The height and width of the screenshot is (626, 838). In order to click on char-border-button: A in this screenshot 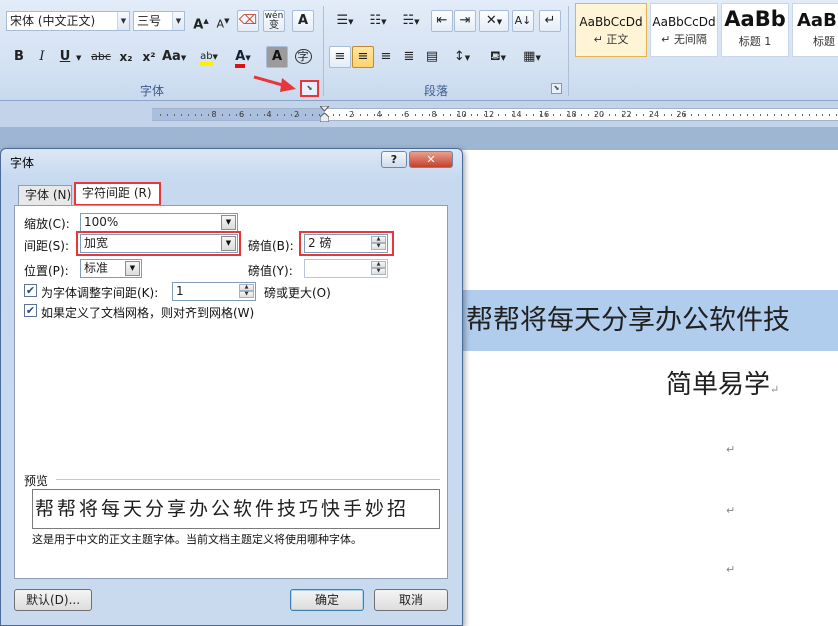, I will do `click(303, 21)`.